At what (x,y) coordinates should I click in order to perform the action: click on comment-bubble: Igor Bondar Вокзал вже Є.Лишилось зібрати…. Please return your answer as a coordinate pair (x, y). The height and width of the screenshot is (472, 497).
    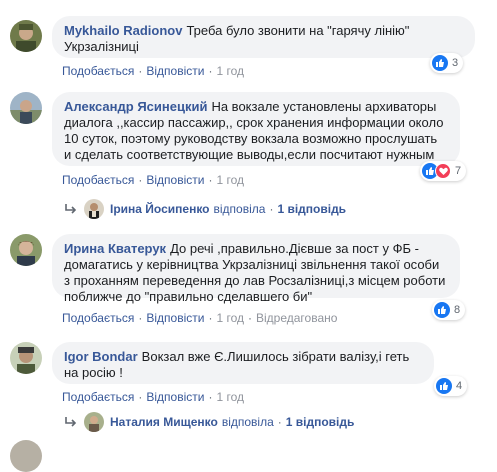
    Looking at the image, I should click on (243, 363).